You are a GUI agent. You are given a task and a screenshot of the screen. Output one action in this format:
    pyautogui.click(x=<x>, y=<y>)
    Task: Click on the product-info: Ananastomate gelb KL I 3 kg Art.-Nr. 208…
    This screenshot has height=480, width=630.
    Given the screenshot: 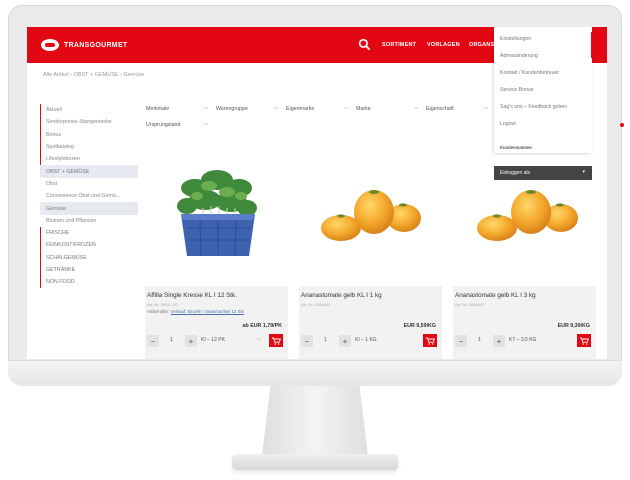 What is the action you would take?
    pyautogui.click(x=524, y=322)
    